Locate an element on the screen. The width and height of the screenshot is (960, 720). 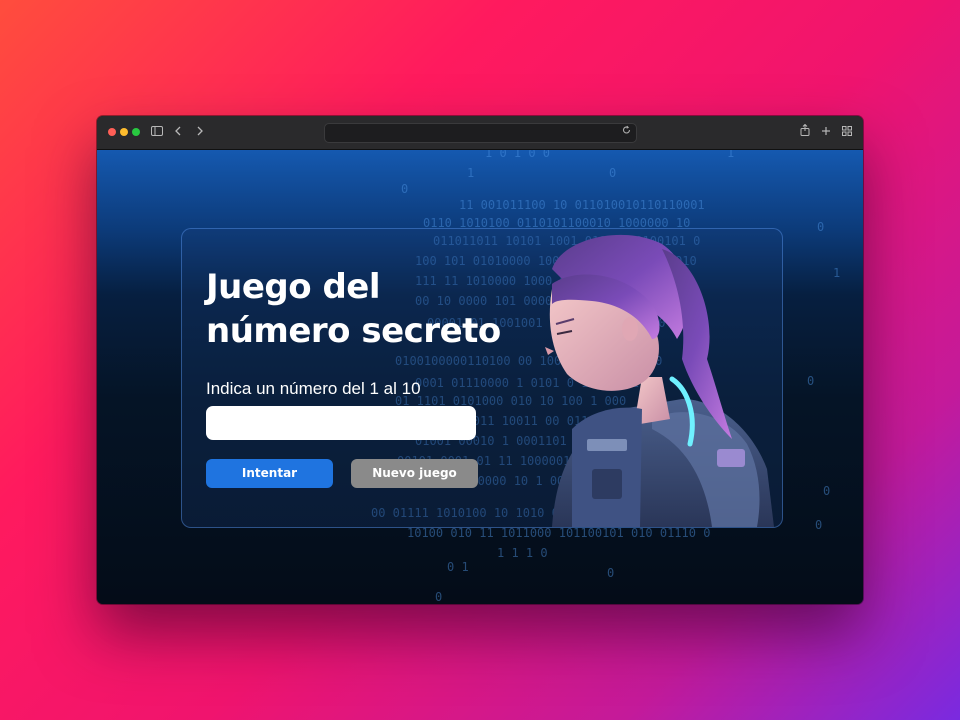
back-icon is located at coordinates (178, 132).